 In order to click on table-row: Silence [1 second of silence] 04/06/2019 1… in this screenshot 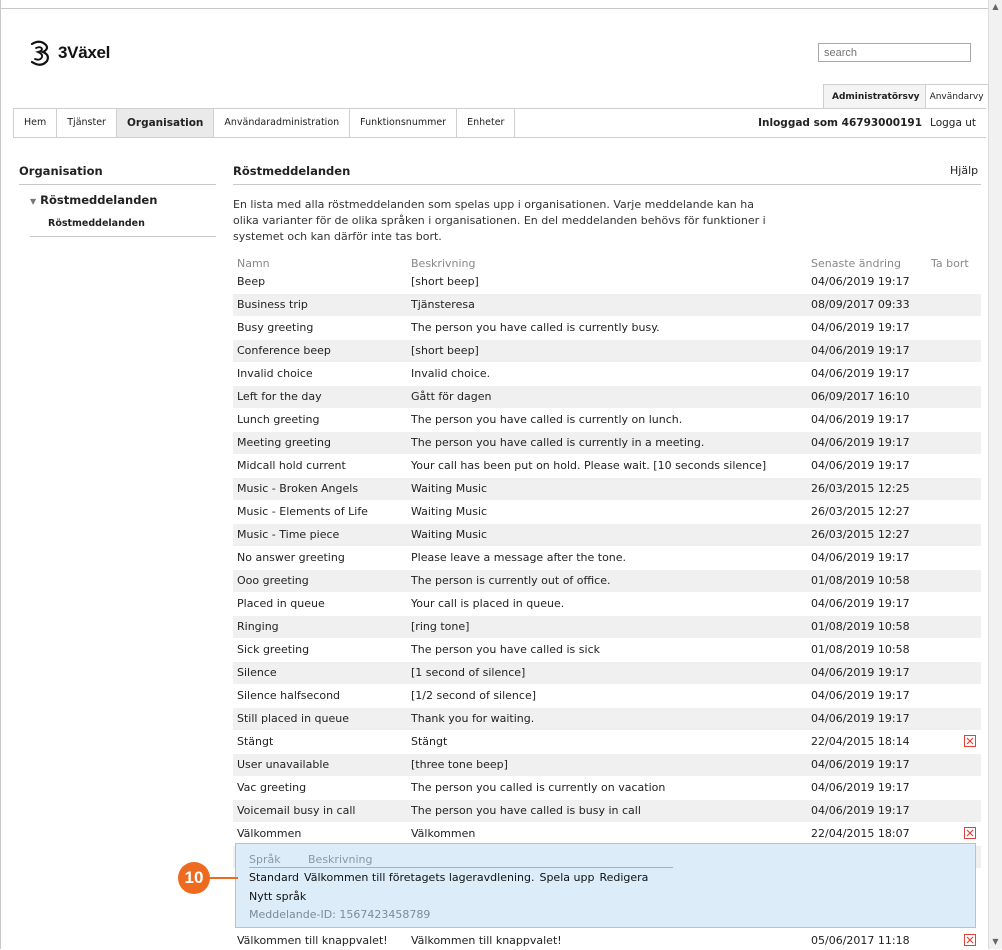, I will do `click(607, 673)`.